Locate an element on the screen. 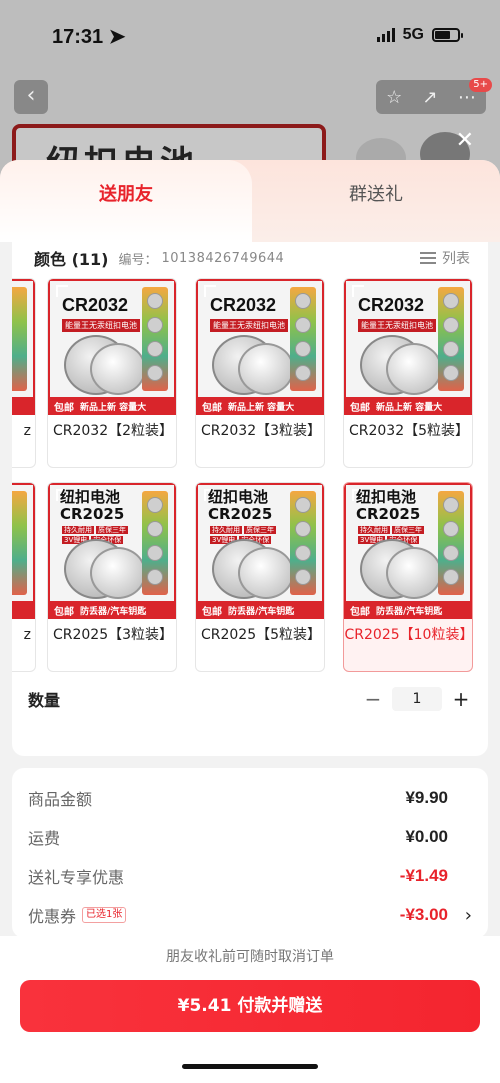  product-tile: CR2032 能量王无汞纽扣电池 包邮 新品上新 容量大 CR2032【2粒装】 is located at coordinates (112, 373).